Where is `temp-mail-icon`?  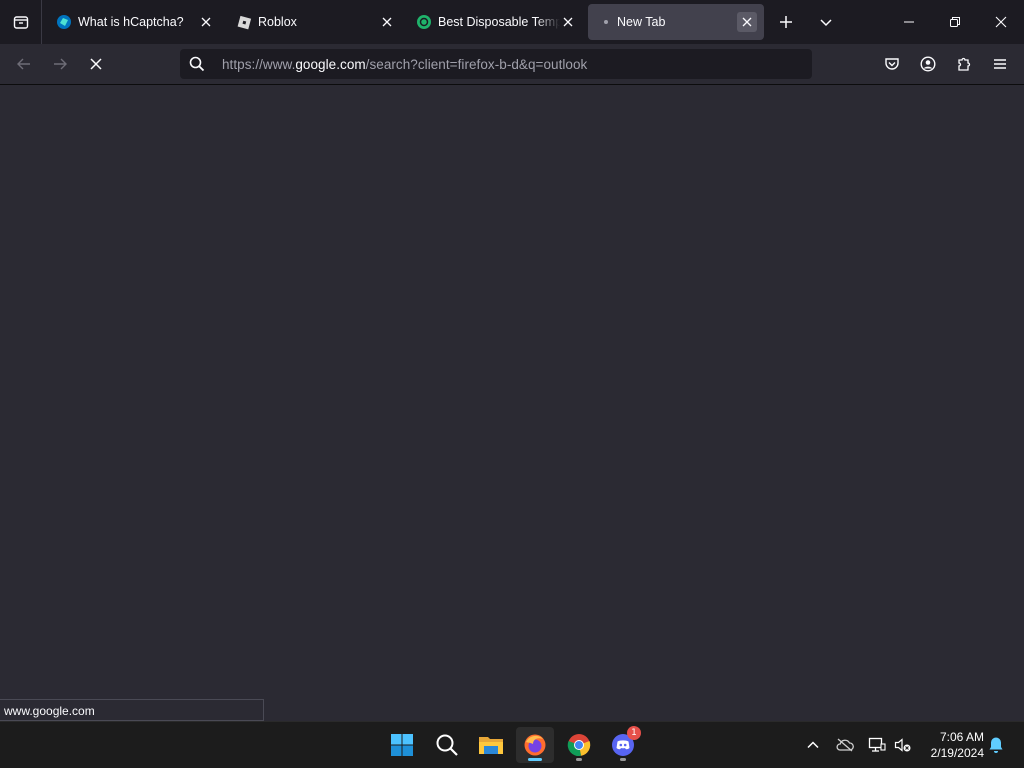 temp-mail-icon is located at coordinates (424, 22).